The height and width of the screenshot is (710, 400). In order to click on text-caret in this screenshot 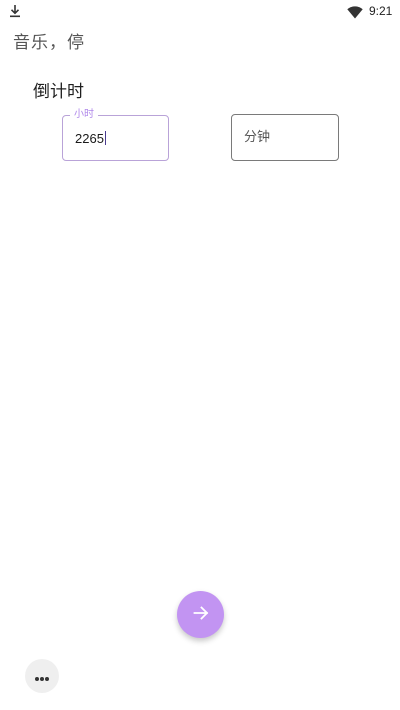, I will do `click(105, 138)`.